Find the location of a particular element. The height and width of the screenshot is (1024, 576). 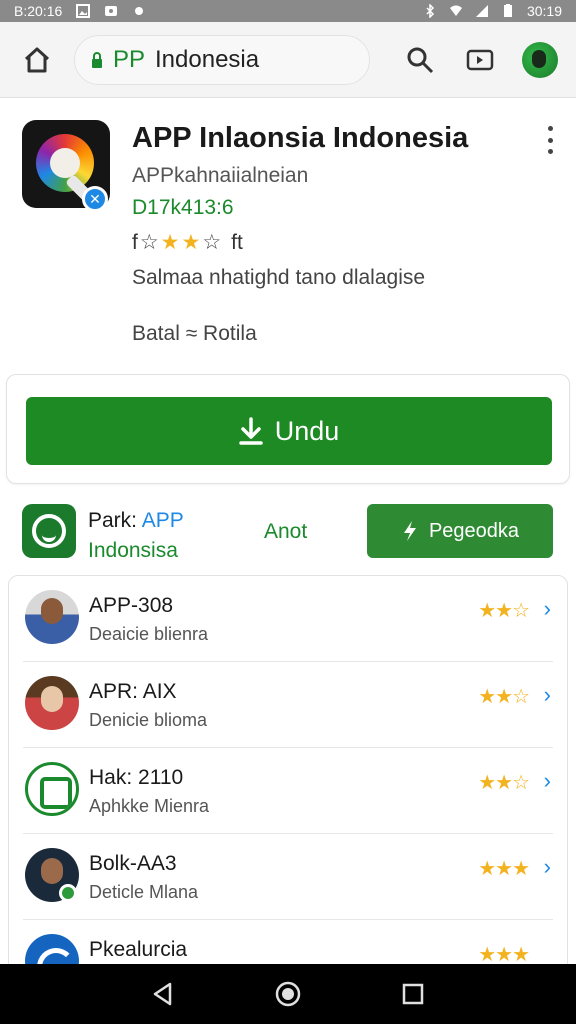

rating-prefix: f is located at coordinates (135, 242).